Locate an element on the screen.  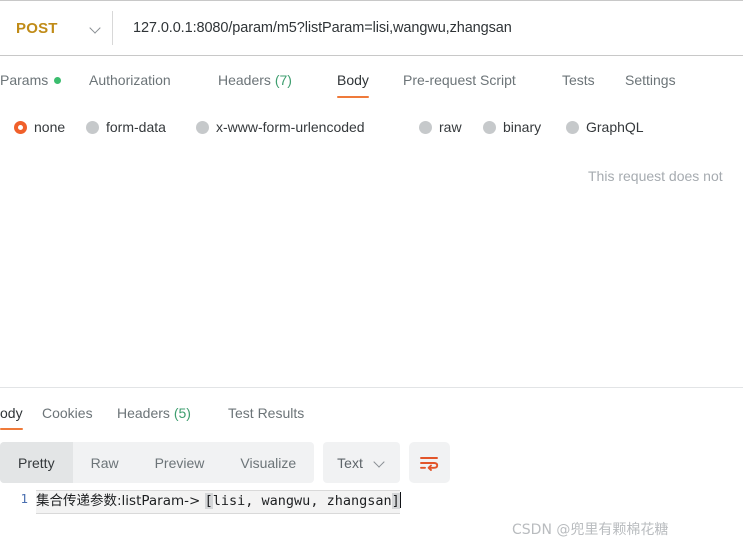
tab-headers-label: Headers is located at coordinates (244, 80).